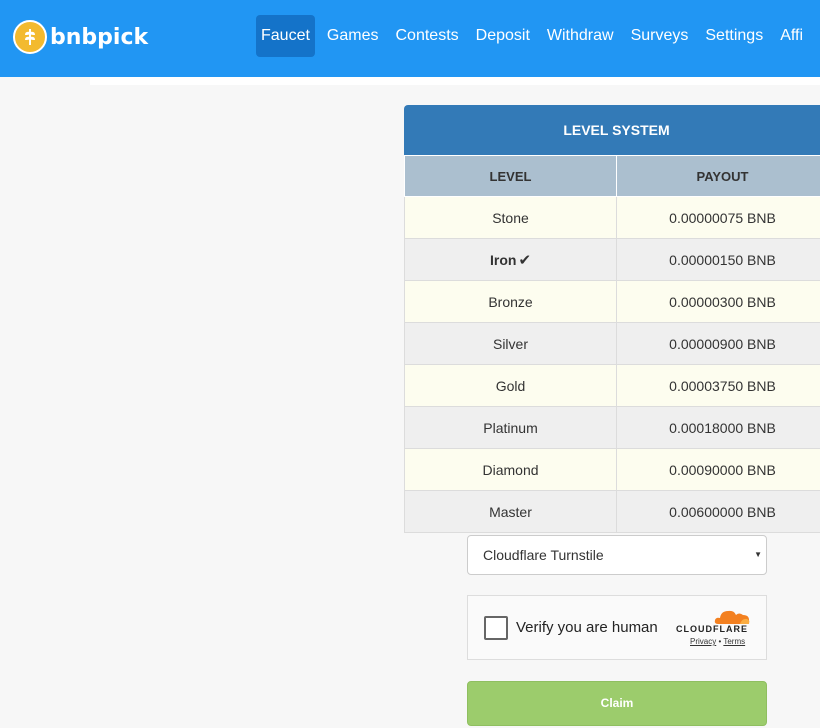 The width and height of the screenshot is (820, 728). I want to click on payout-cell: 0.00600000 BNB, so click(718, 511).